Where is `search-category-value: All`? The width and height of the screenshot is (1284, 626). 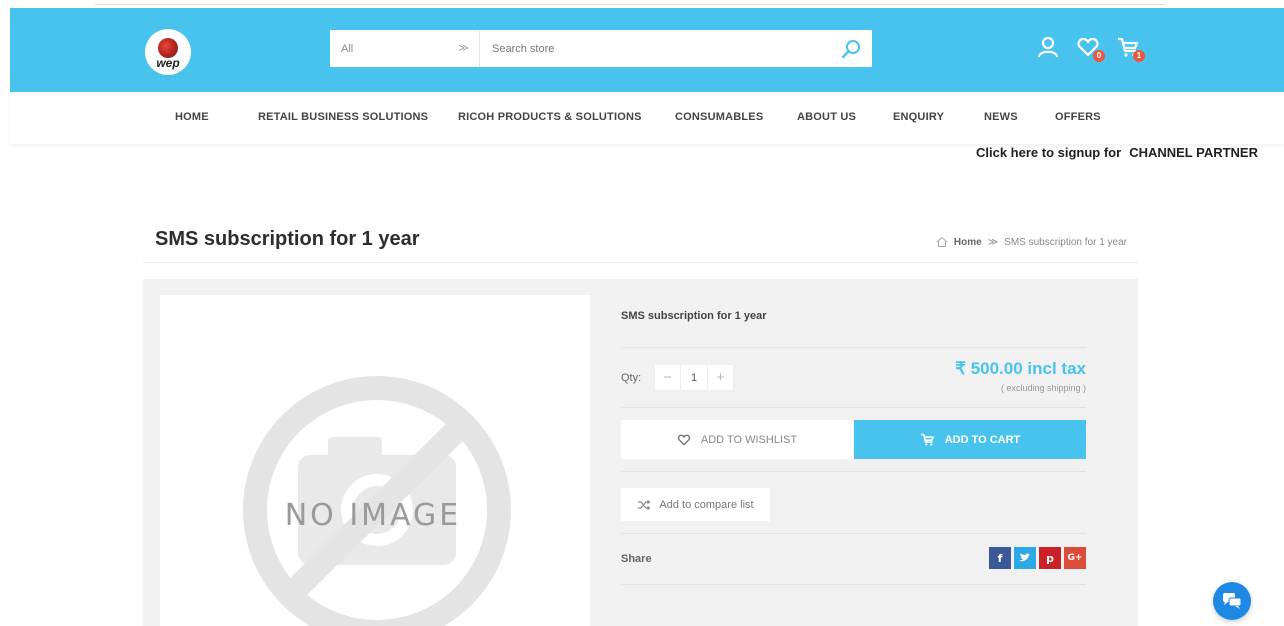 search-category-value: All is located at coordinates (347, 48).